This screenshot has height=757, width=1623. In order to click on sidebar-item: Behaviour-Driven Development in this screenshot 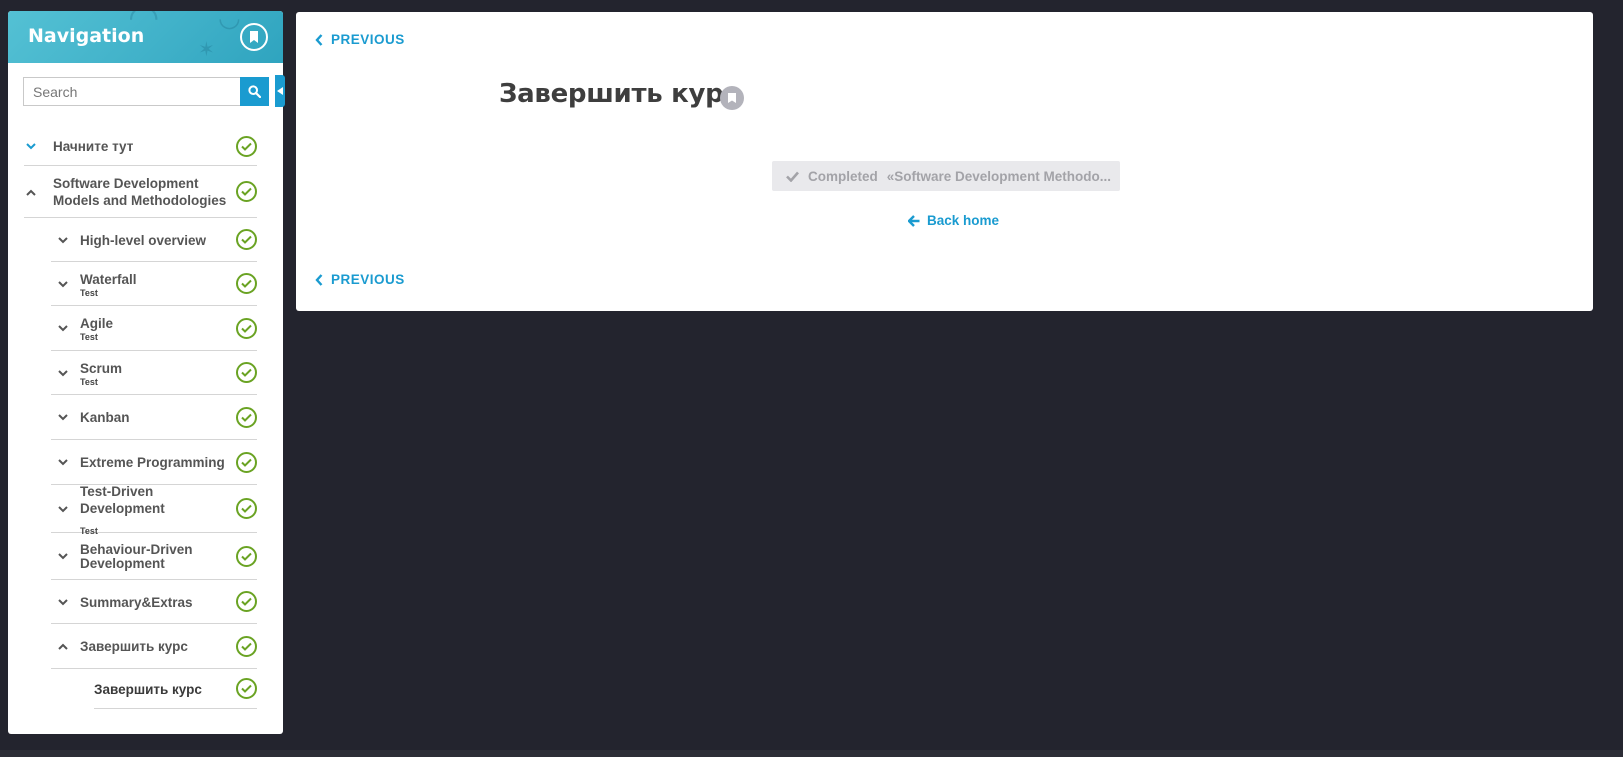, I will do `click(154, 556)`.